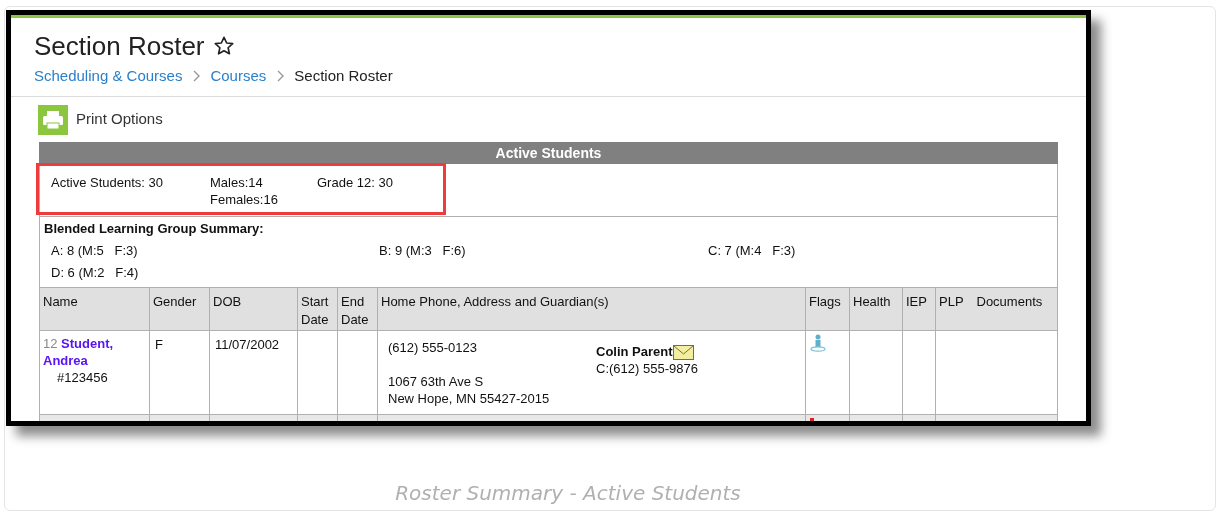 The height and width of the screenshot is (515, 1216). Describe the element at coordinates (244, 199) in the screenshot. I see `females-count: Females:16` at that location.